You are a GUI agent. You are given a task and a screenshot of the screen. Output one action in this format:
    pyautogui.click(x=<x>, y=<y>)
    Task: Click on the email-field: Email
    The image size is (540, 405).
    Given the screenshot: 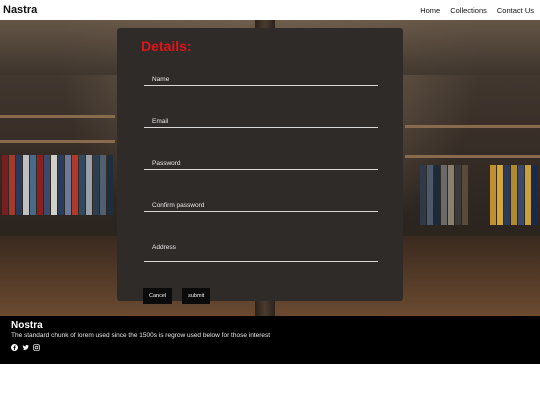 What is the action you would take?
    pyautogui.click(x=261, y=133)
    